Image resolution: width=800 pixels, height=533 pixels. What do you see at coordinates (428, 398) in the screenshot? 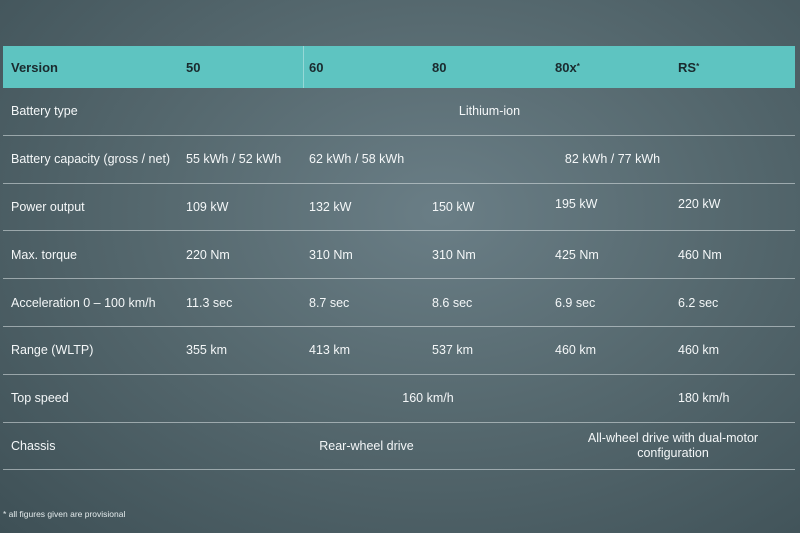
I see `top-speed-span: 160 km/h` at bounding box center [428, 398].